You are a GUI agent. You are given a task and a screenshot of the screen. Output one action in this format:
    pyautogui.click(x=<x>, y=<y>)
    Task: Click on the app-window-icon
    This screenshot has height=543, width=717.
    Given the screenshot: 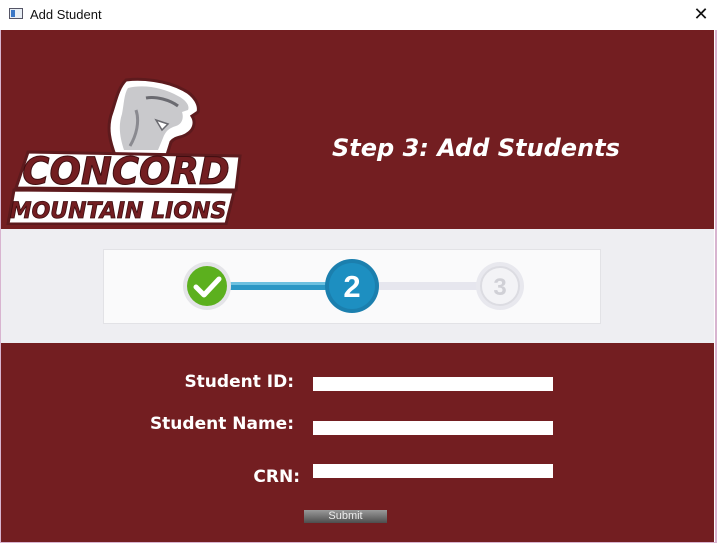 What is the action you would take?
    pyautogui.click(x=16, y=13)
    